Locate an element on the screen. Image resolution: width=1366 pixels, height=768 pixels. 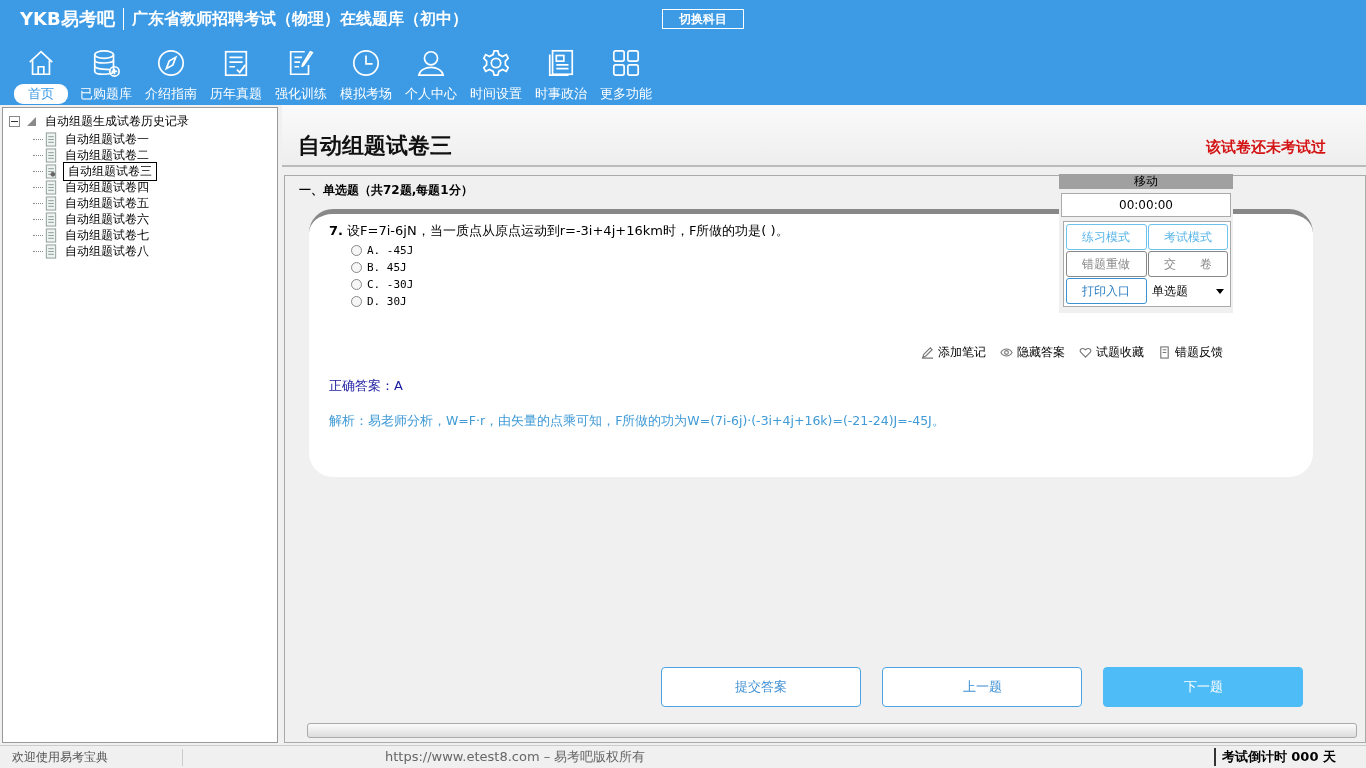
action-button: 提交答案 is located at coordinates (761, 687).